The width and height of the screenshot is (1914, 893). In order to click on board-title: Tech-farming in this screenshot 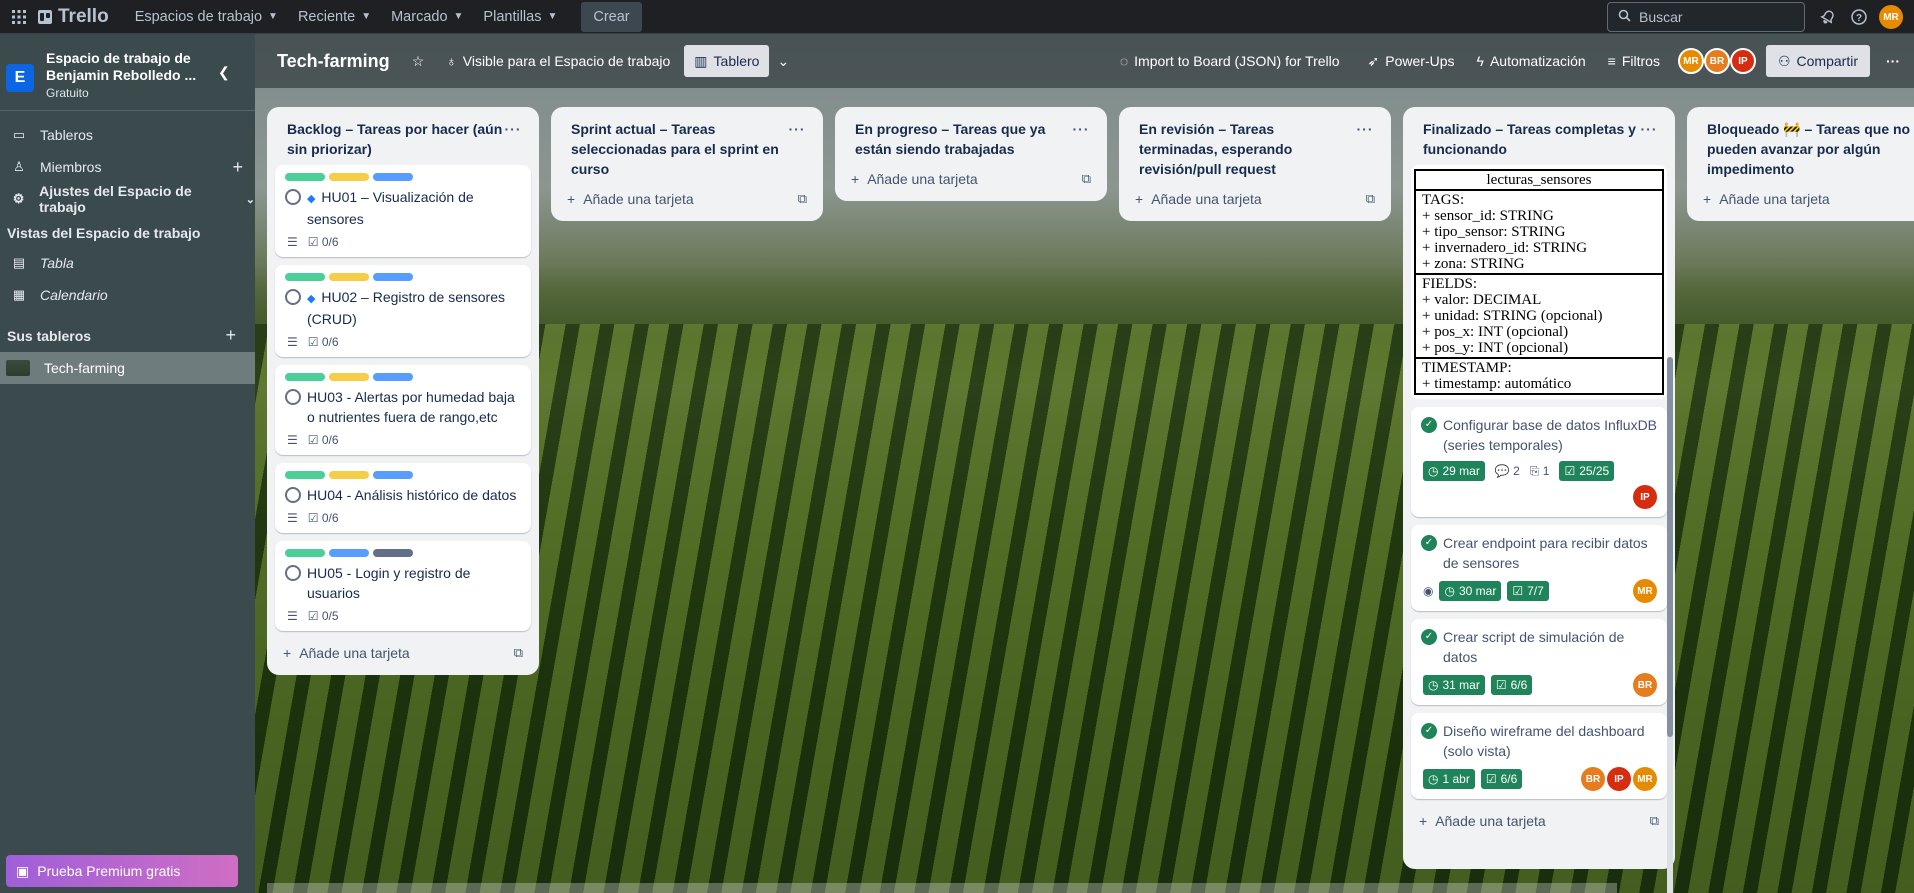, I will do `click(333, 61)`.